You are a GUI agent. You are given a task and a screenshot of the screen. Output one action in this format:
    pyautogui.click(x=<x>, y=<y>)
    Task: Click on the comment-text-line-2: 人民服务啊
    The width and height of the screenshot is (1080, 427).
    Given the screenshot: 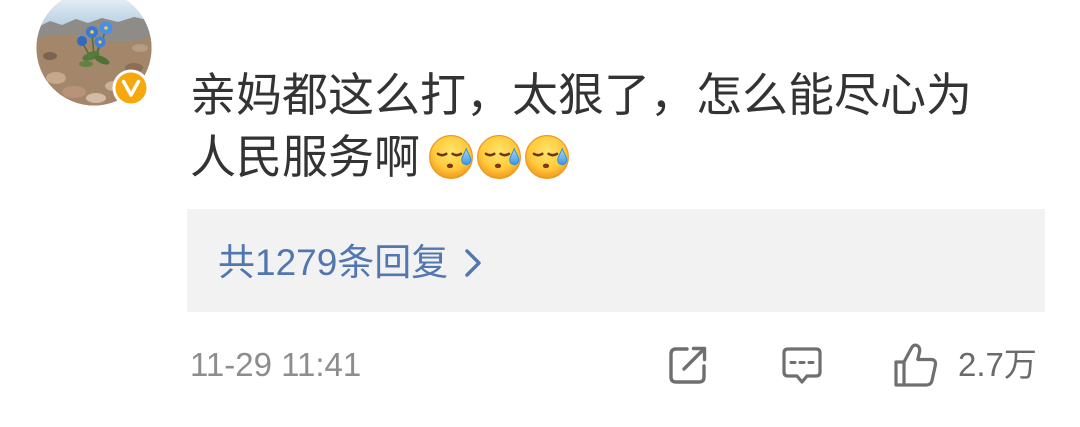 What is the action you would take?
    pyautogui.click(x=620, y=157)
    